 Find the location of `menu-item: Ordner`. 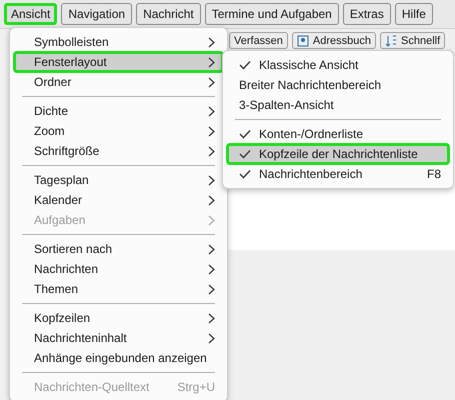

menu-item: Ordner is located at coordinates (118, 82).